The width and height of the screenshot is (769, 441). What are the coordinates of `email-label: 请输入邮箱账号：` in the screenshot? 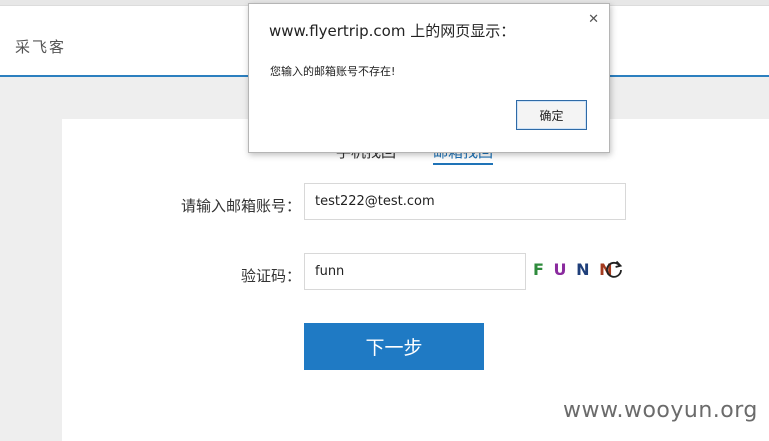 It's located at (240, 206).